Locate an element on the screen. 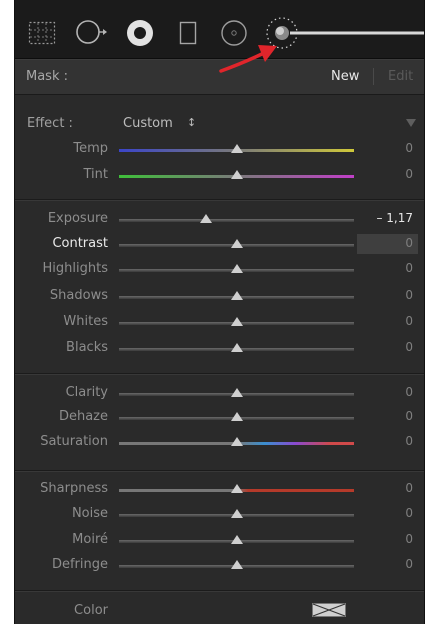 The width and height of the screenshot is (439, 624). slider-row-temp: Temp 0 is located at coordinates (219, 150).